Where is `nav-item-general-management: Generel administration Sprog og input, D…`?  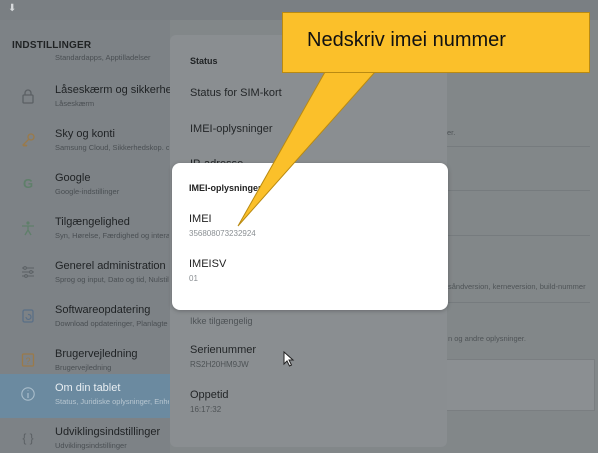
nav-item-general-management: Generel administration Sprog og input, D… is located at coordinates (85, 274).